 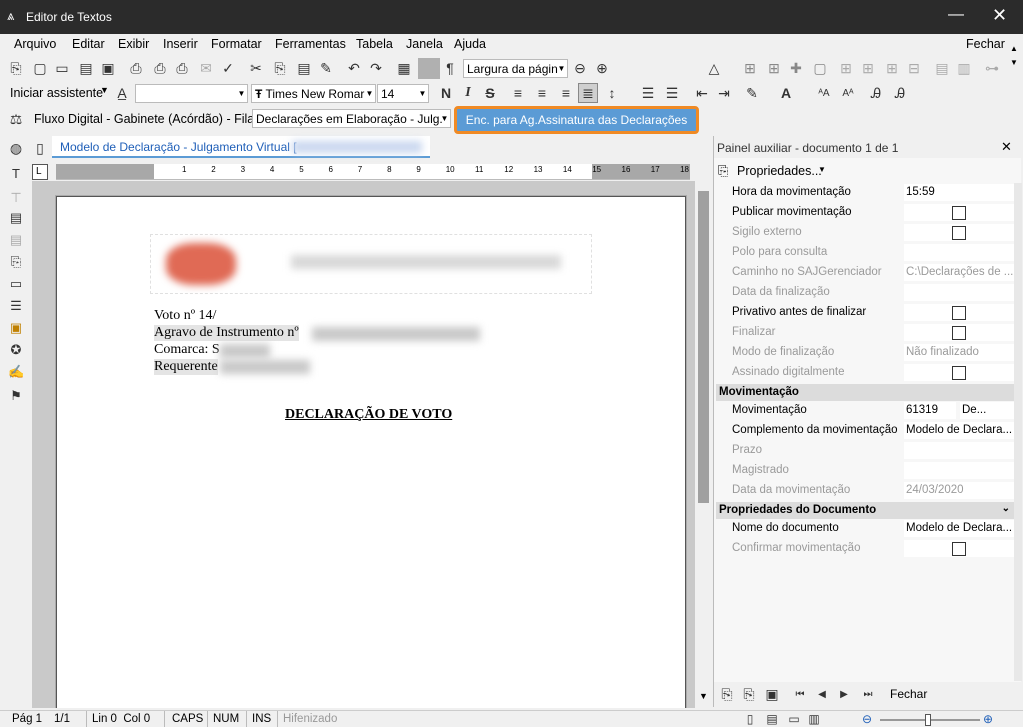 What do you see at coordinates (191, 93) in the screenshot?
I see `style-select: ▼` at bounding box center [191, 93].